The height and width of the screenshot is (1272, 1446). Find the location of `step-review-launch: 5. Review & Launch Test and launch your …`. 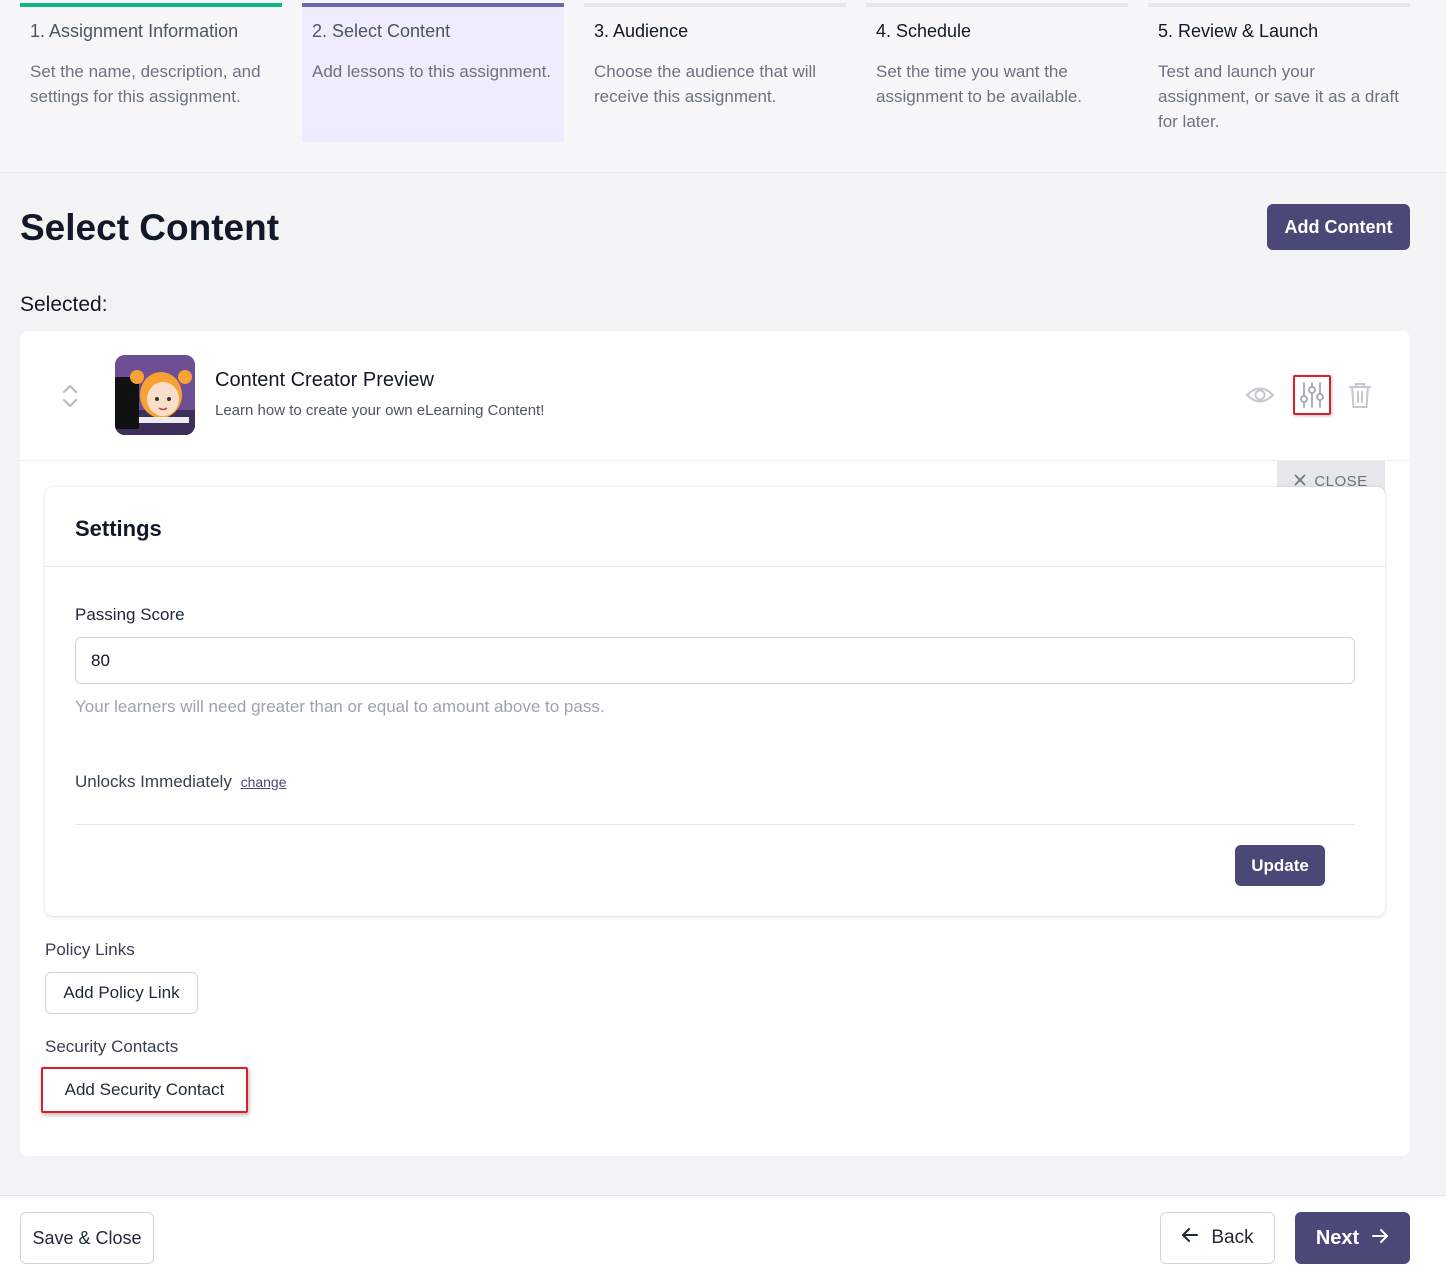

step-review-launch: 5. Review & Launch Test and launch your … is located at coordinates (1279, 72).